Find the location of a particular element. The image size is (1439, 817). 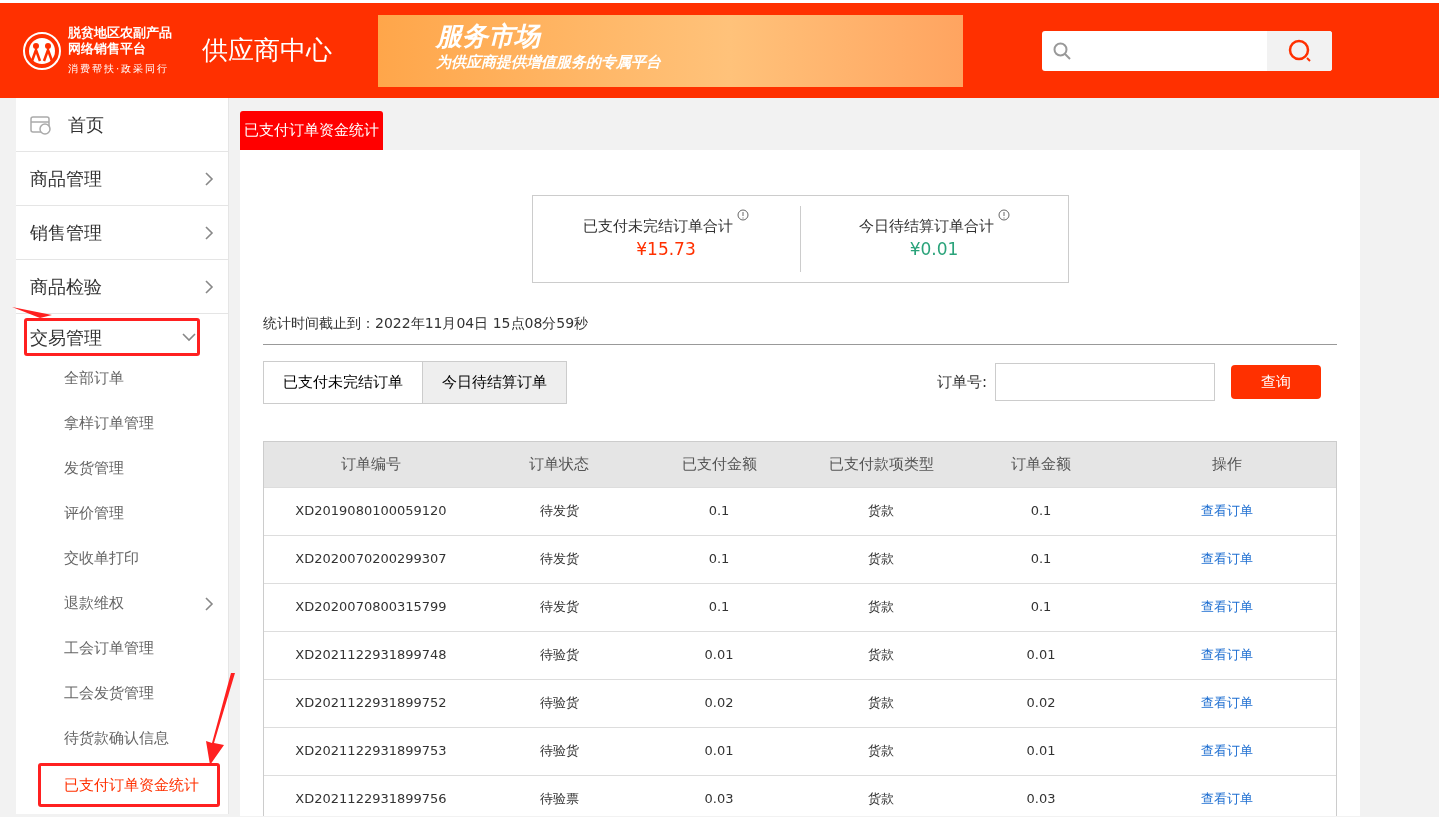

column-header: 已支付款项类型 is located at coordinates (881, 464).